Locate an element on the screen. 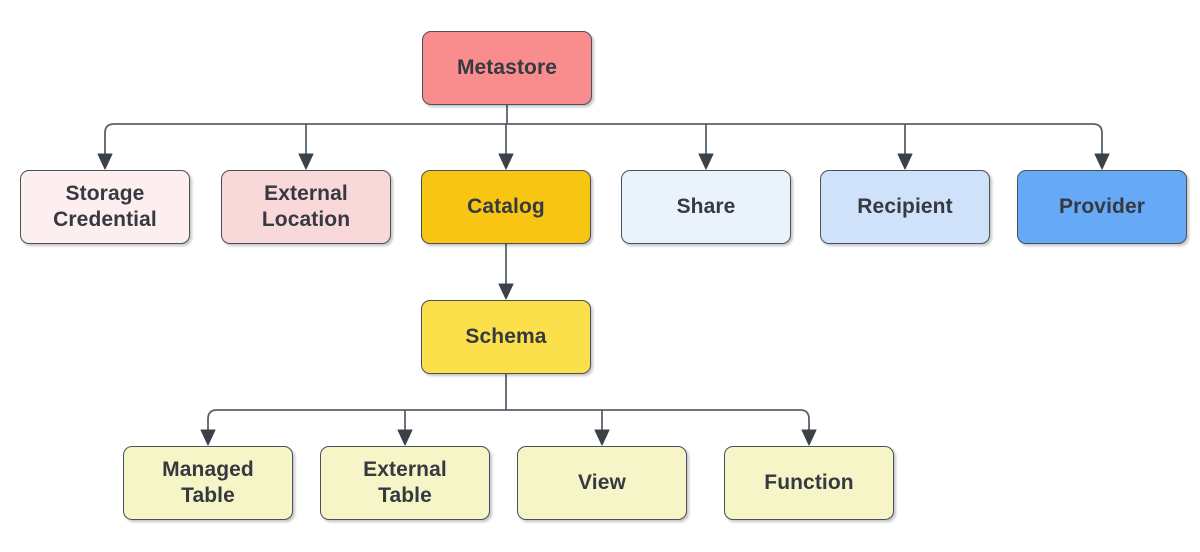  arrowhead-external-table is located at coordinates (405, 437).